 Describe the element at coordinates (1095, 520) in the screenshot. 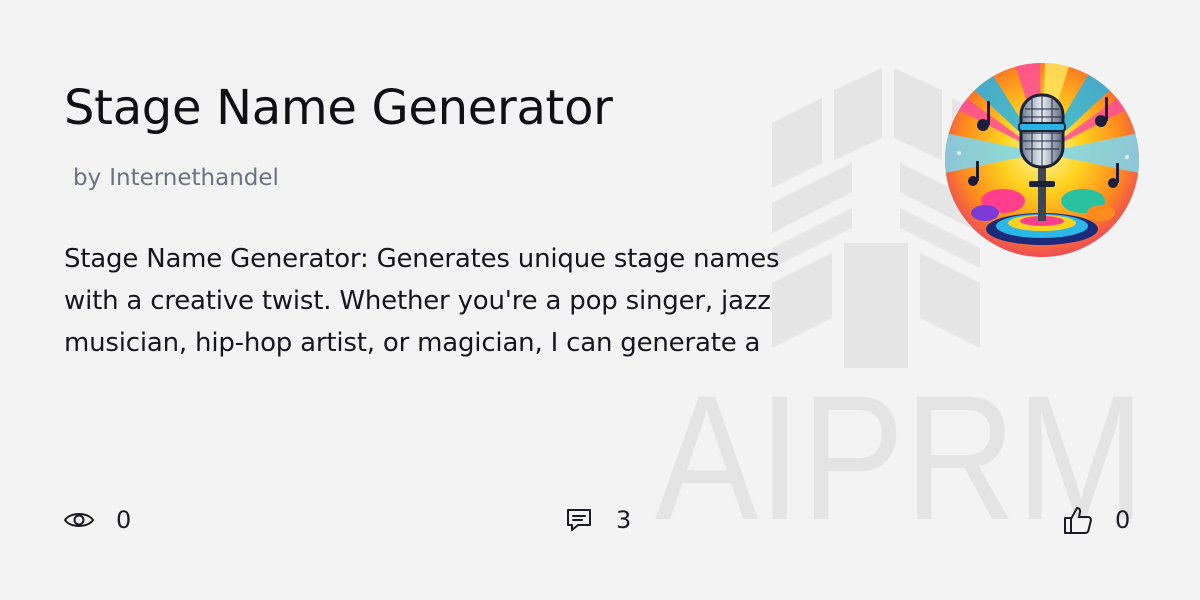

I see `likes-stat: 0` at that location.